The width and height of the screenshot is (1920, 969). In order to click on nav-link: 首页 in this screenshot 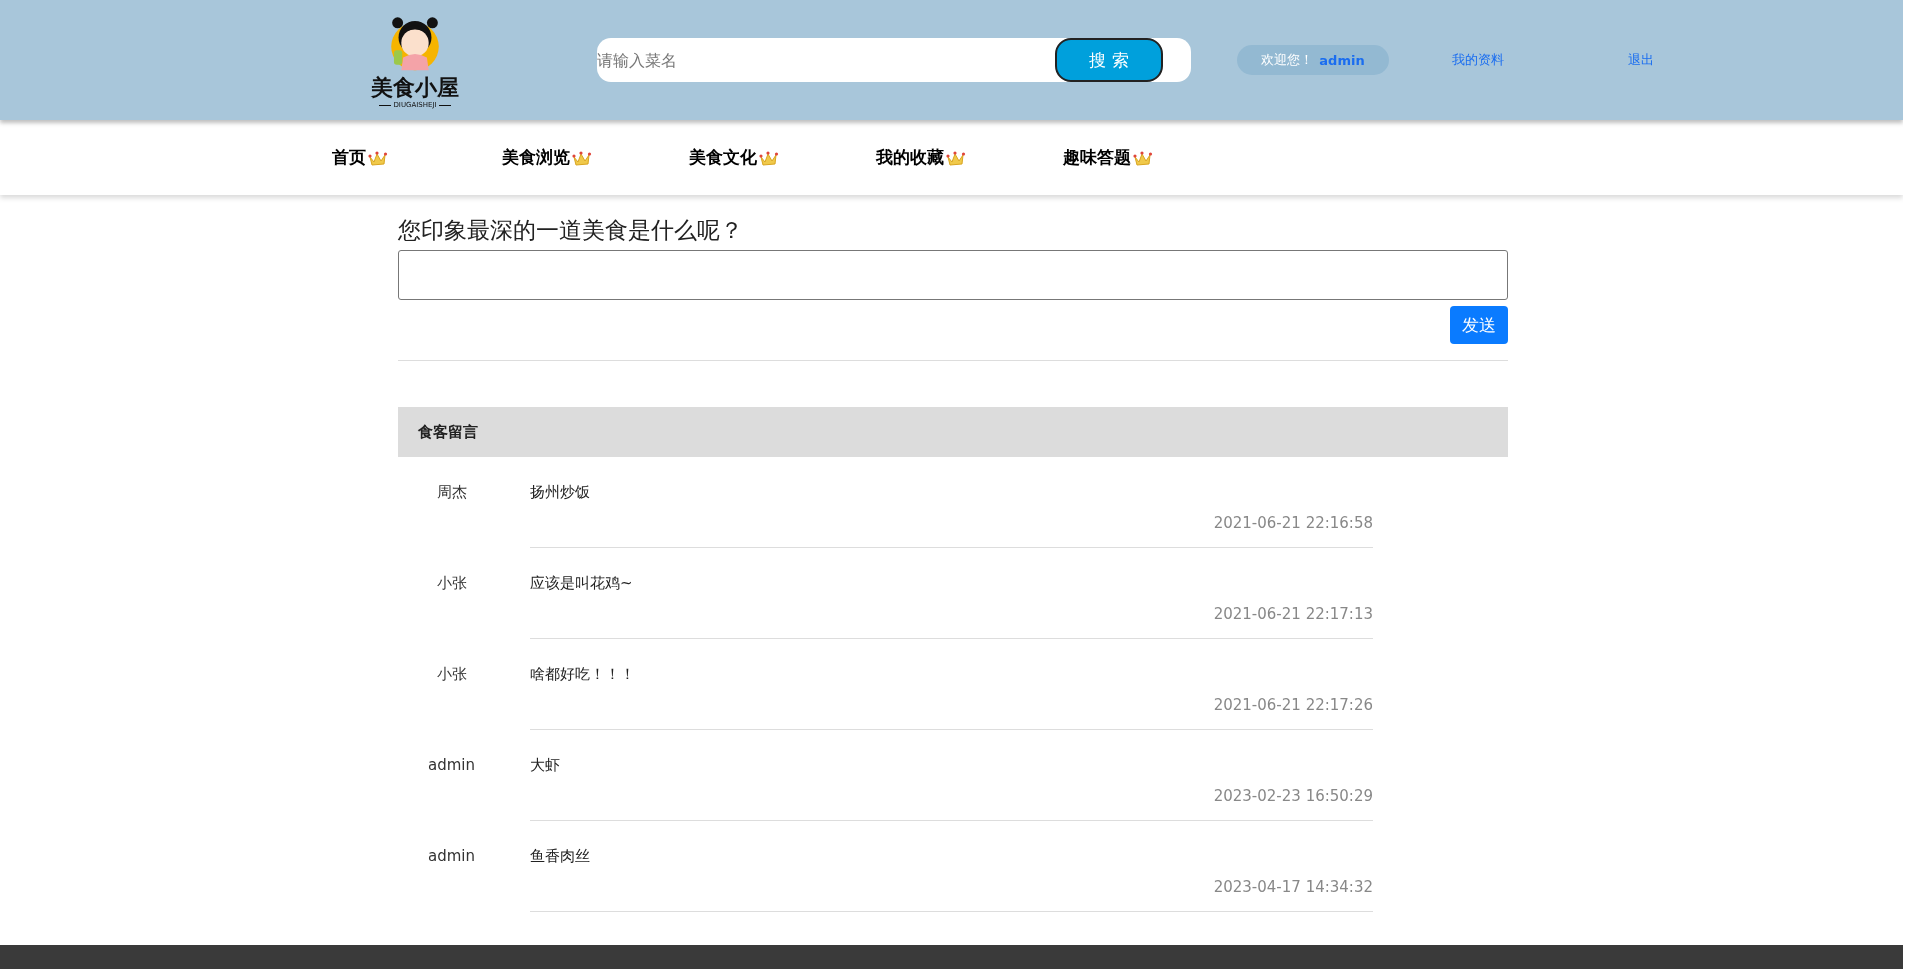, I will do `click(349, 157)`.